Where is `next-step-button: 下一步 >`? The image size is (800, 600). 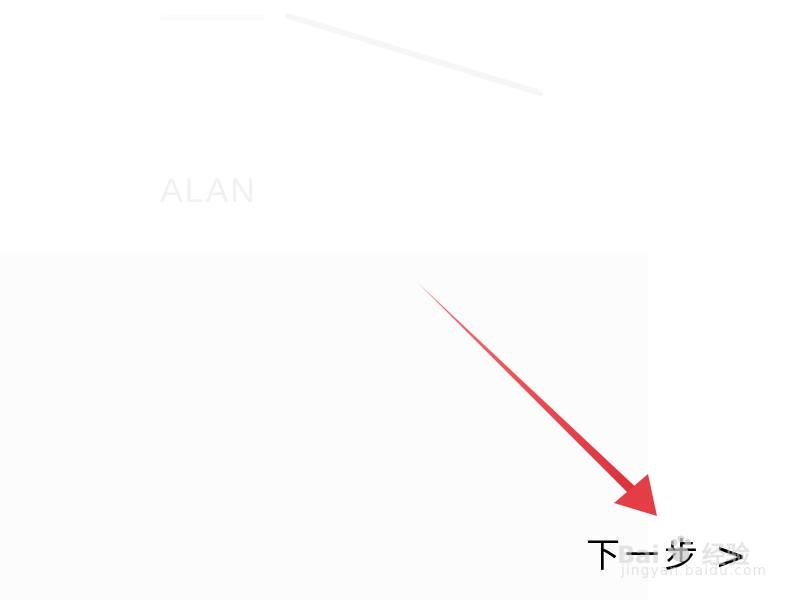
next-step-button: 下一步 > is located at coordinates (666, 556).